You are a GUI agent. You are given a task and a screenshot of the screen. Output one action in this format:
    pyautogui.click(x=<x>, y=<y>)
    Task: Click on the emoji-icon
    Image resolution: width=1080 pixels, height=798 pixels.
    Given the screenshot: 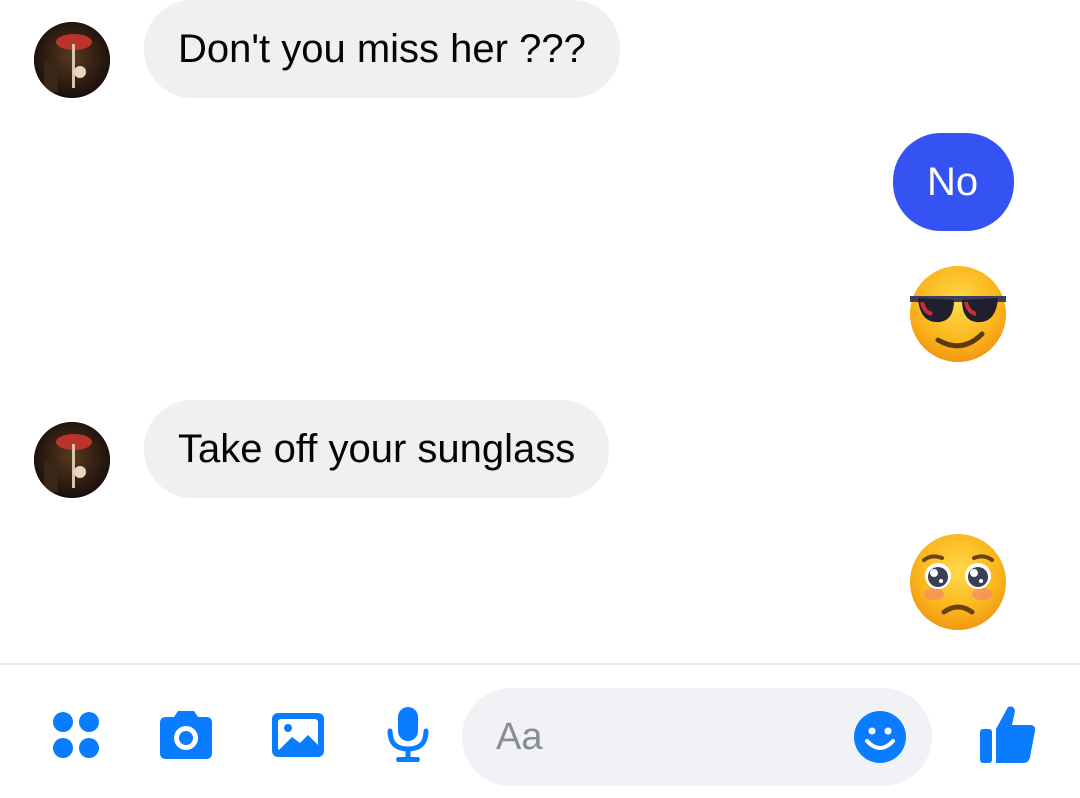 What is the action you would take?
    pyautogui.click(x=880, y=737)
    